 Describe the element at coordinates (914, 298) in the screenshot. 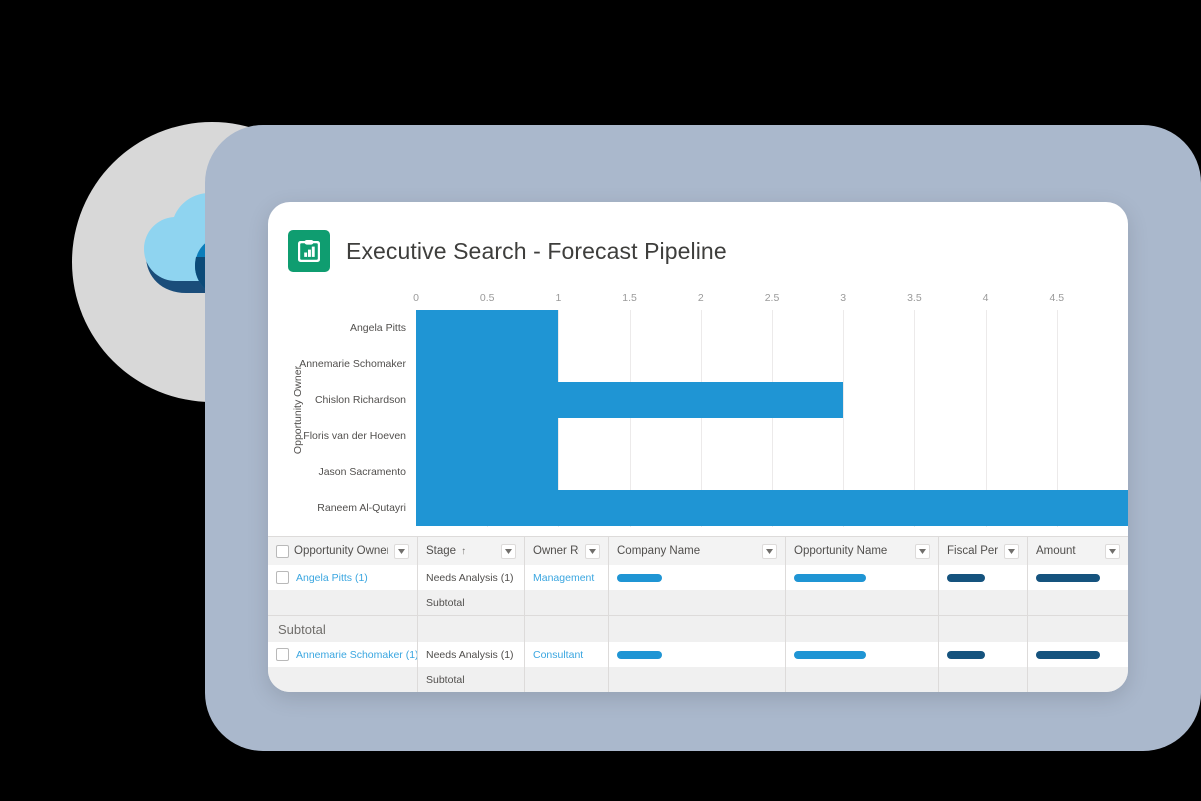

I see `chart-x-tick: 3.5` at that location.